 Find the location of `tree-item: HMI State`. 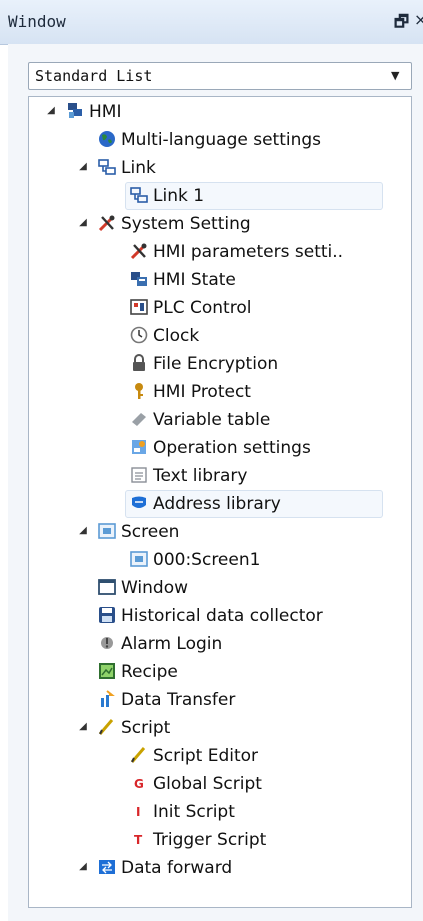

tree-item: HMI State is located at coordinates (207, 280).